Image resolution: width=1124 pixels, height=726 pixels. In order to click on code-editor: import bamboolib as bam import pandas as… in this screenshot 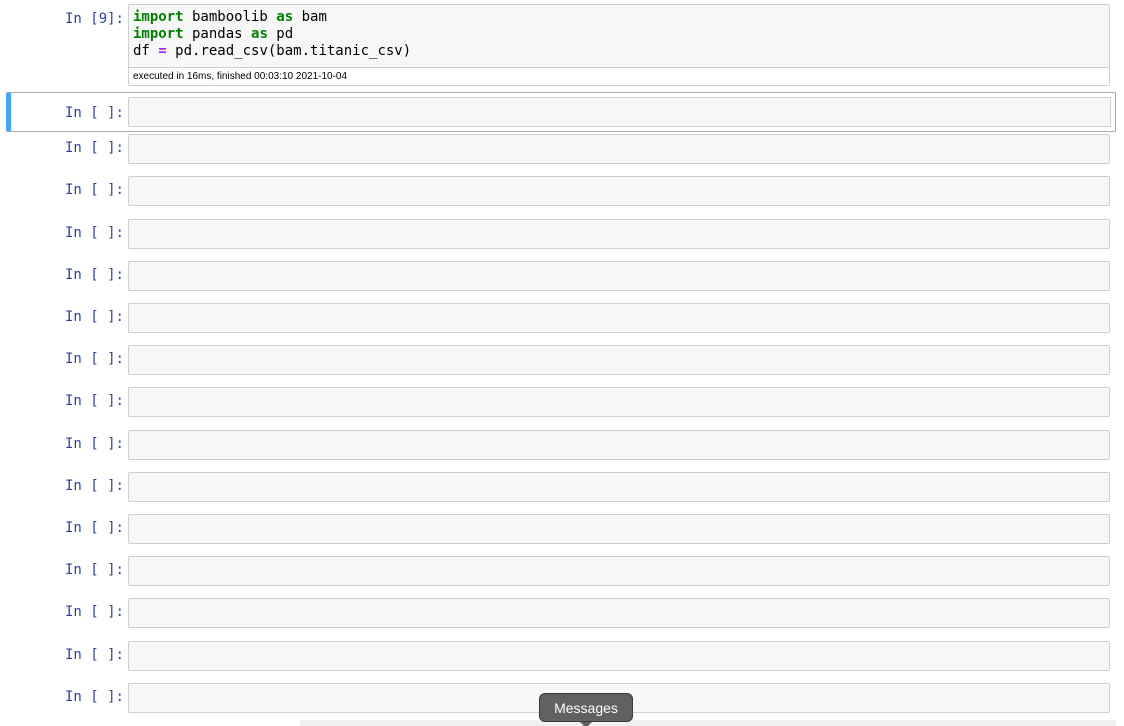, I will do `click(619, 45)`.